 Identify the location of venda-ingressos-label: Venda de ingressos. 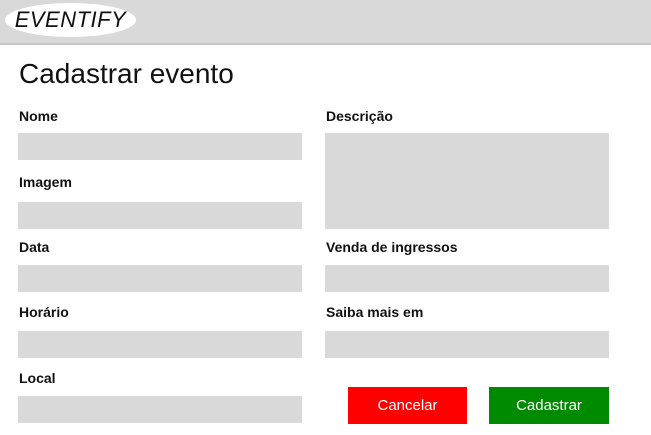
(392, 247).